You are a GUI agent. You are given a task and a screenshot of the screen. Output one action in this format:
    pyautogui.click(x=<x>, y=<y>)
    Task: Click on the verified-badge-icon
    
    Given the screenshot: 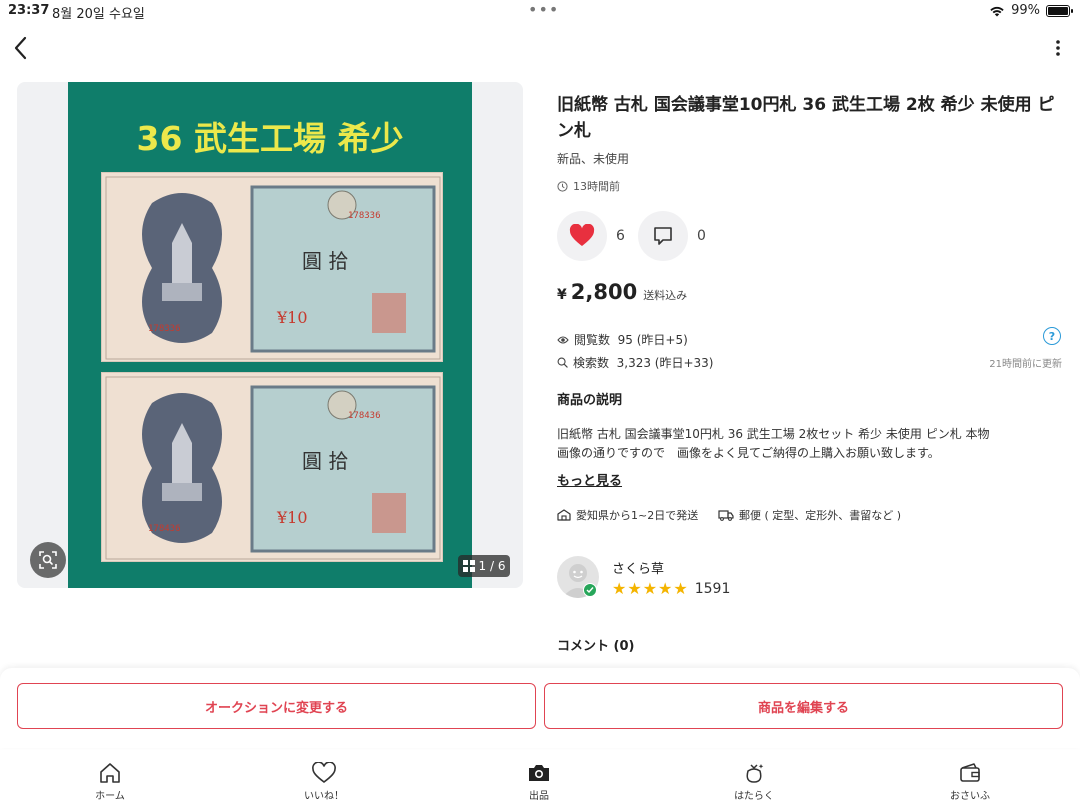 What is the action you would take?
    pyautogui.click(x=590, y=590)
    